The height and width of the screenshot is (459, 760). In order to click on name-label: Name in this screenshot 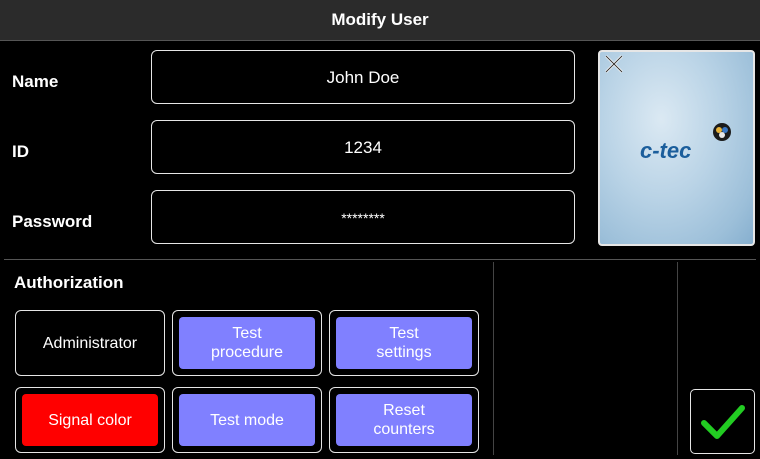, I will do `click(35, 81)`.